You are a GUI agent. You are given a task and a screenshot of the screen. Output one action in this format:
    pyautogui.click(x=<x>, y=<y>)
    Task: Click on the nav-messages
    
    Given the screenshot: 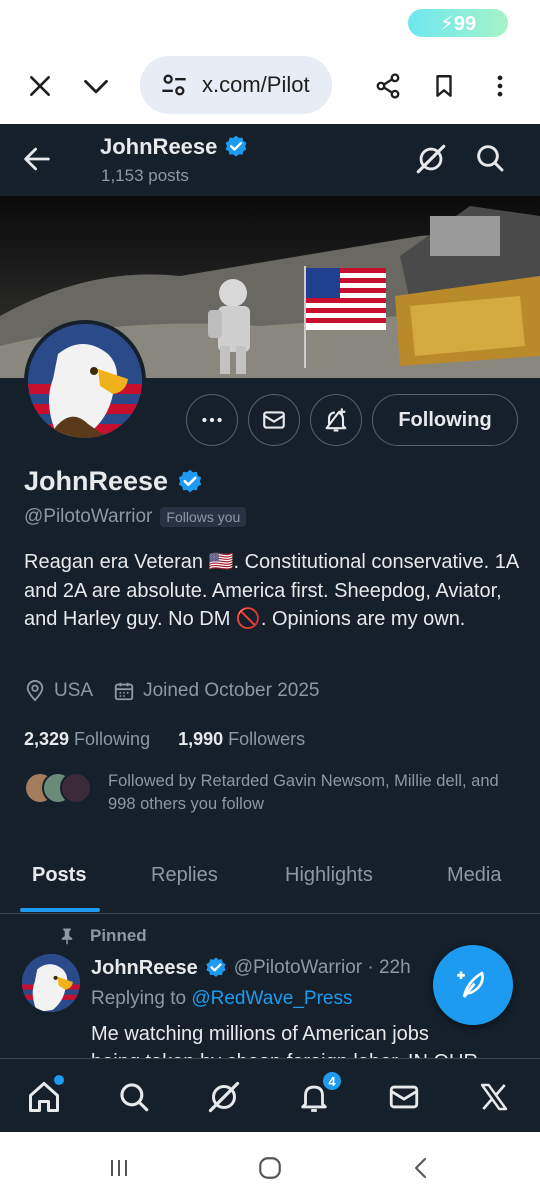 What is the action you would take?
    pyautogui.click(x=404, y=1097)
    